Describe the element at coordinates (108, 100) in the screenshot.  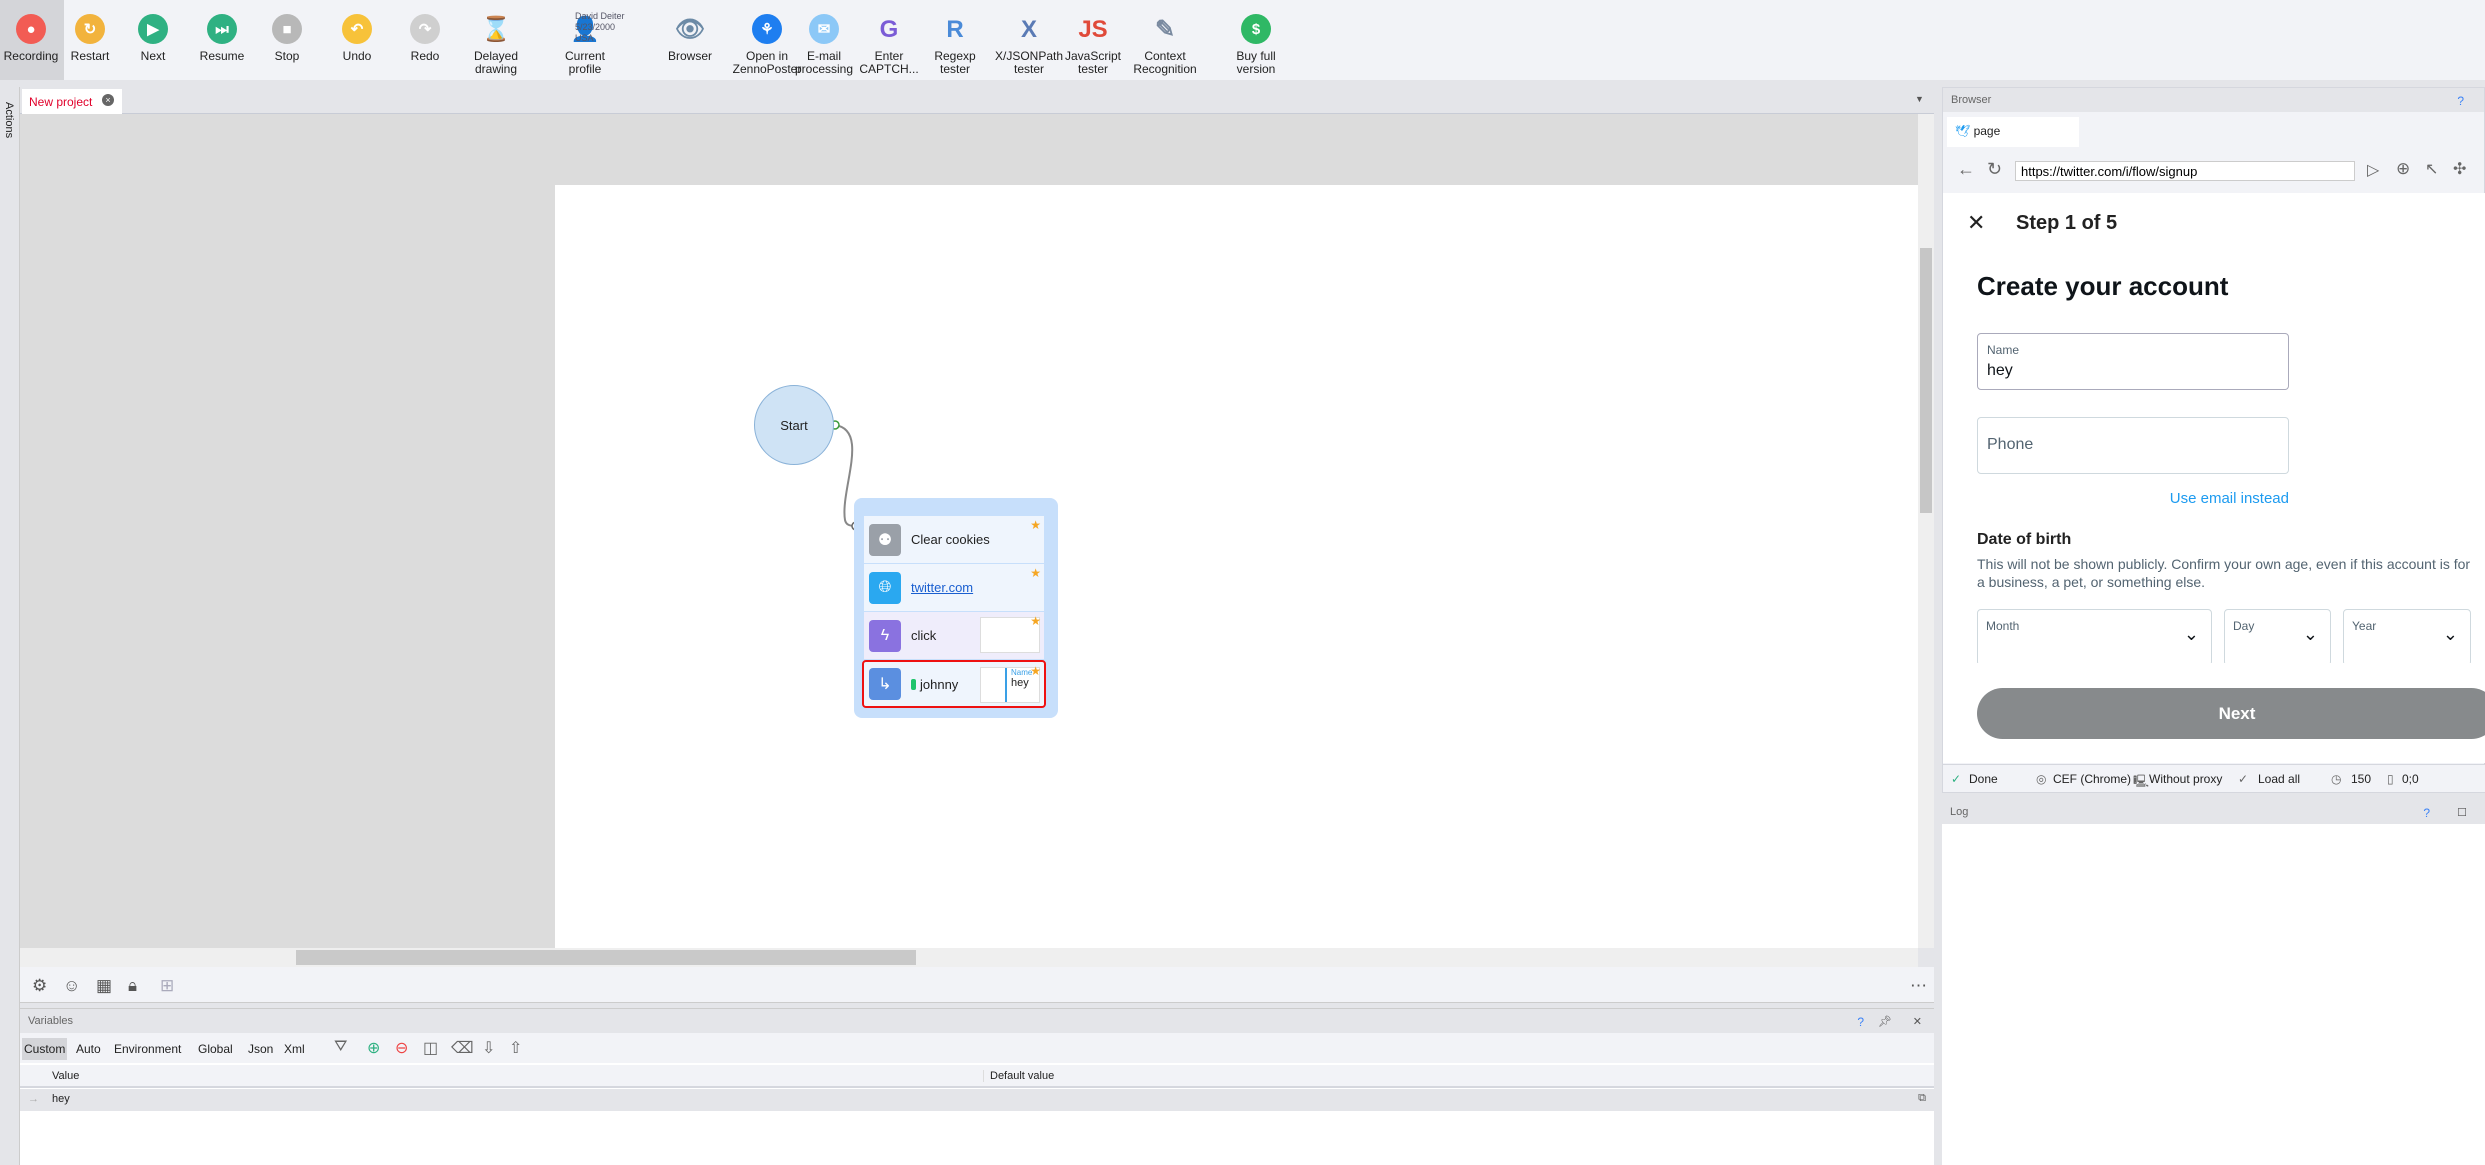
I see `close-tab-icon: ×` at that location.